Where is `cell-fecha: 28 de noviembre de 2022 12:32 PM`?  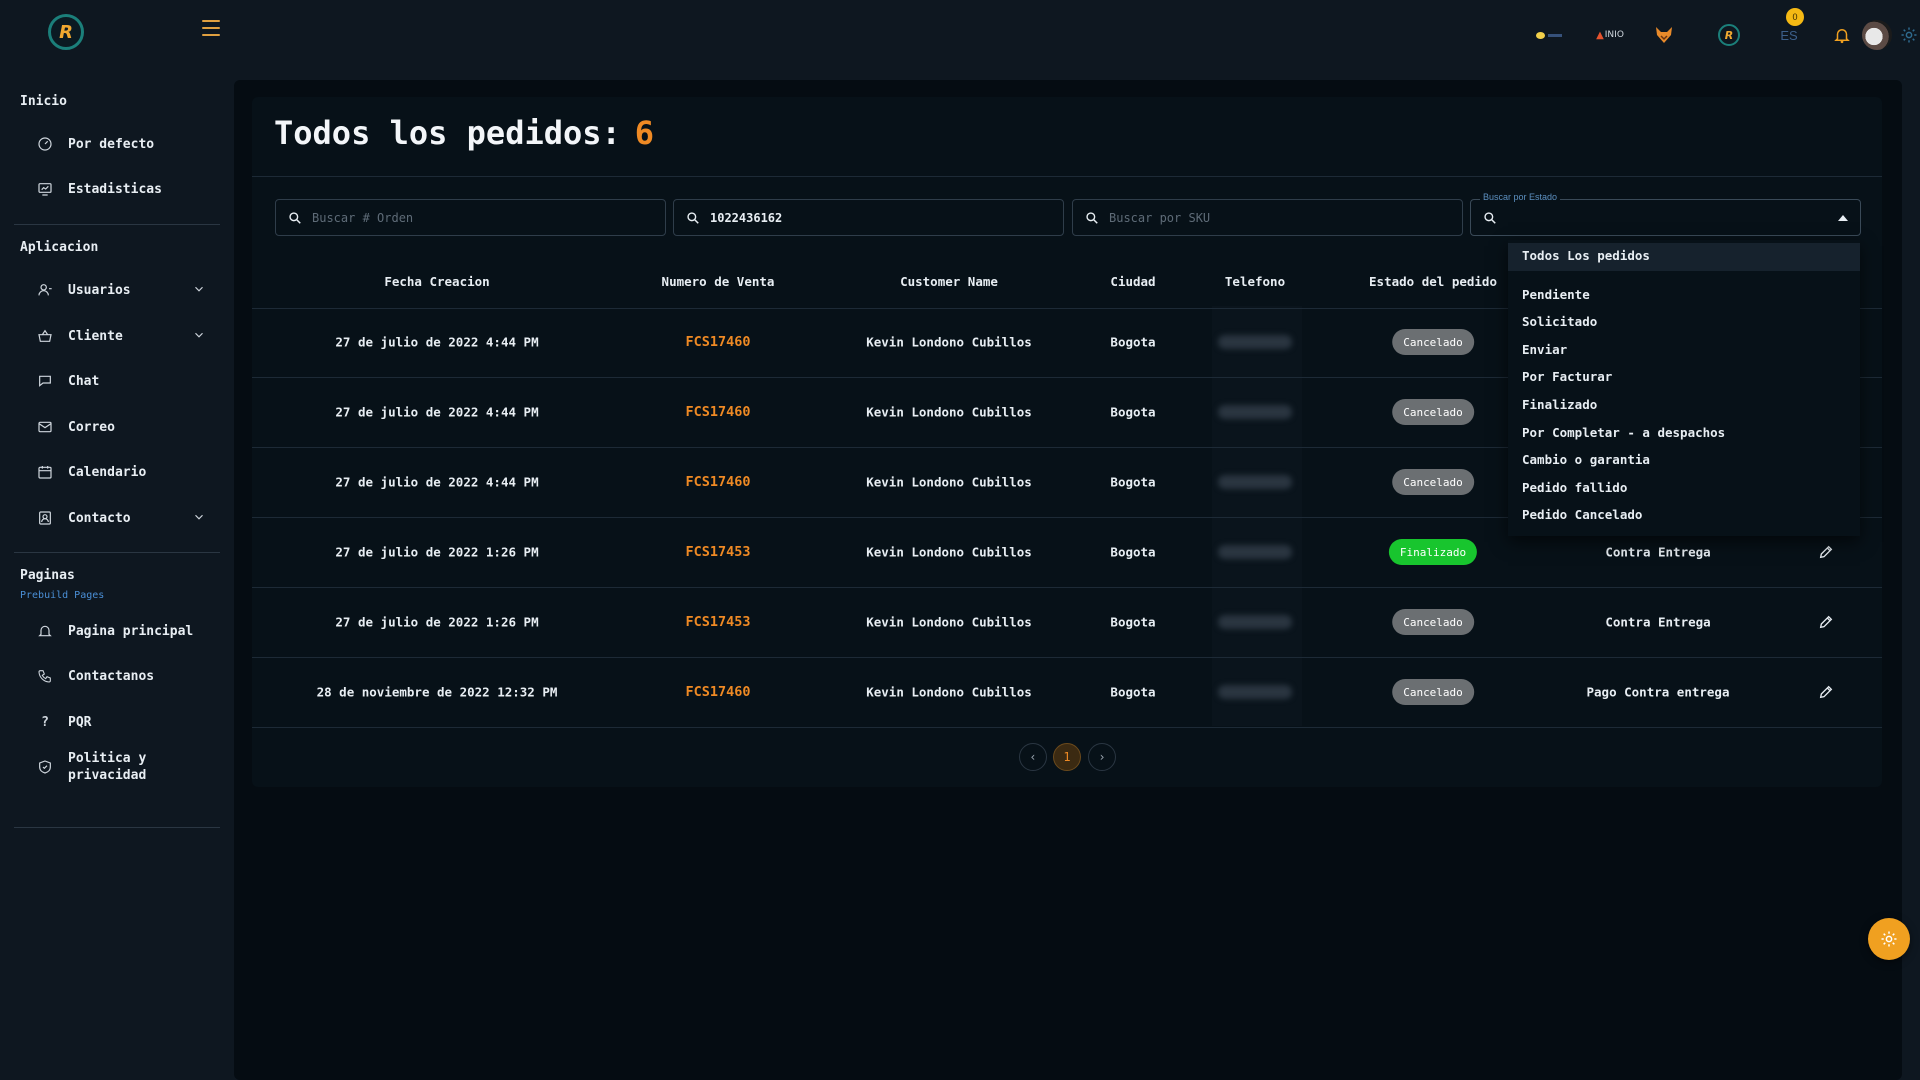 cell-fecha: 28 de noviembre de 2022 12:32 PM is located at coordinates (437, 692).